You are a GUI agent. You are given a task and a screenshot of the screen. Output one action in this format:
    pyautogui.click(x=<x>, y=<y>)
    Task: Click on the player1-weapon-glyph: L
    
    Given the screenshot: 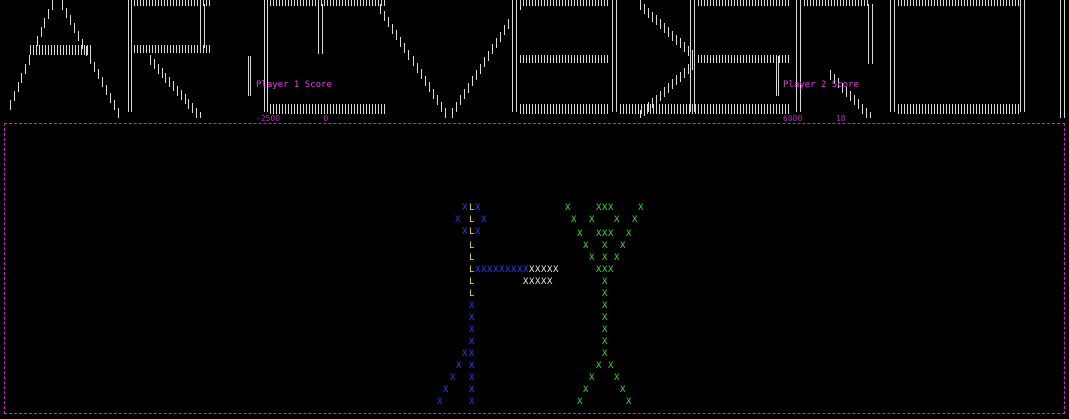 What is the action you would take?
    pyautogui.click(x=472, y=270)
    